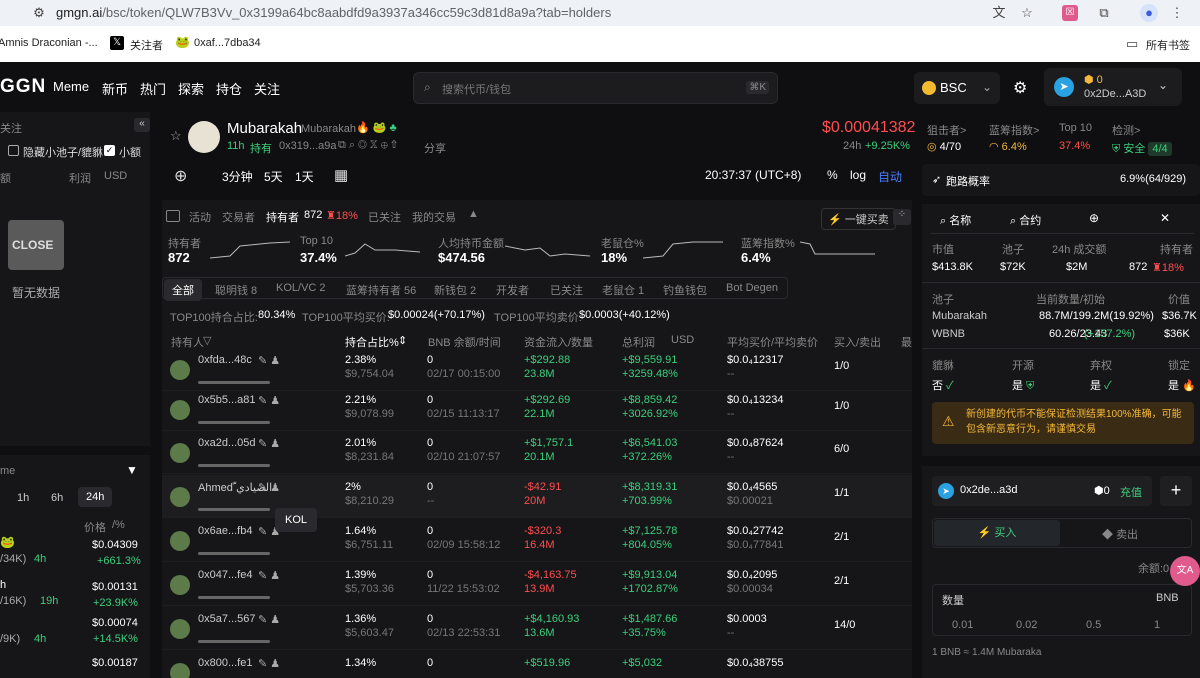  Describe the element at coordinates (200, 217) in the screenshot. I see `tab-activity: 活动` at that location.